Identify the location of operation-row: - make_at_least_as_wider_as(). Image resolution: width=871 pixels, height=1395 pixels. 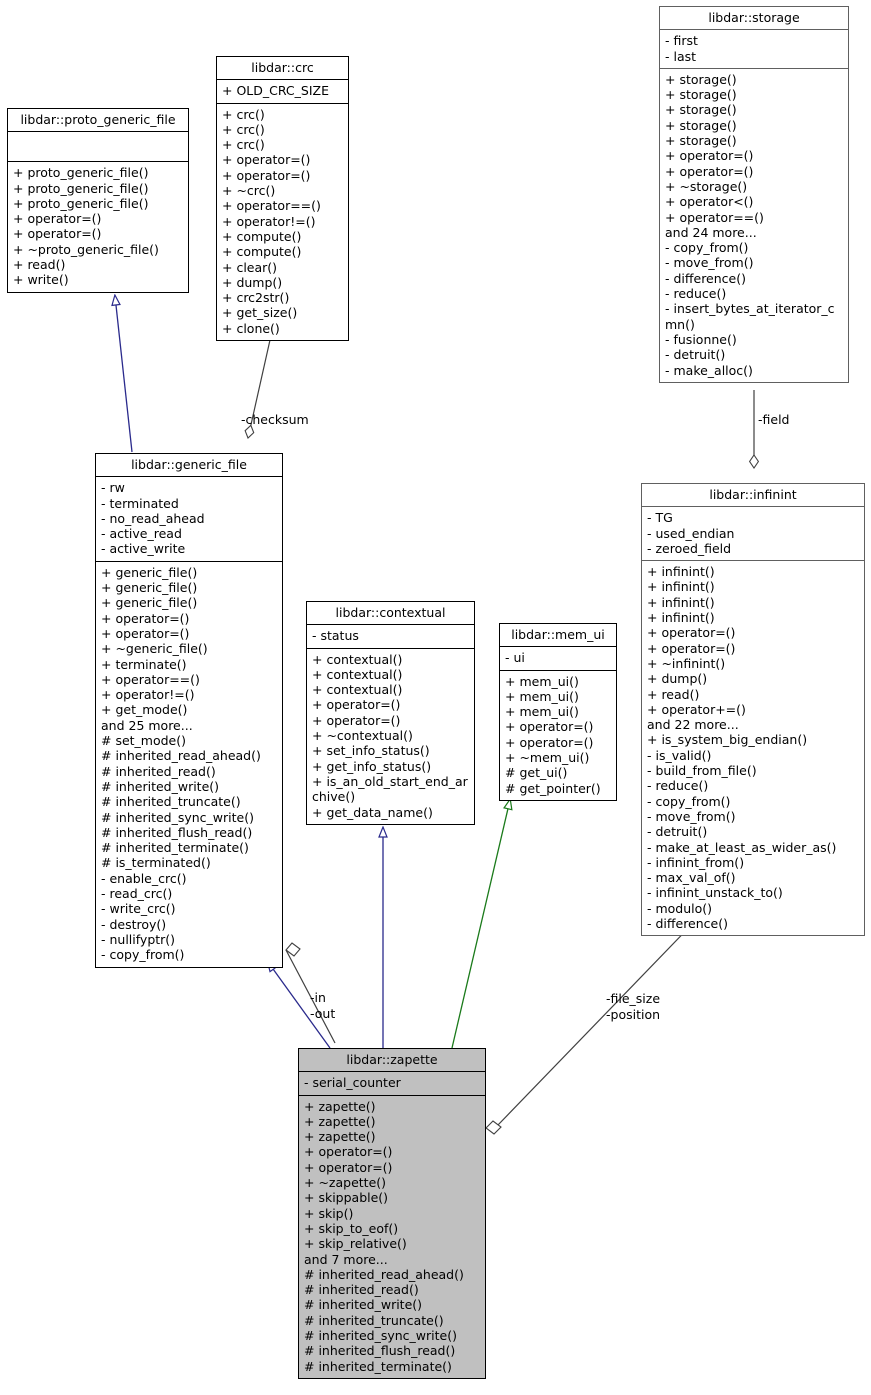
(742, 847).